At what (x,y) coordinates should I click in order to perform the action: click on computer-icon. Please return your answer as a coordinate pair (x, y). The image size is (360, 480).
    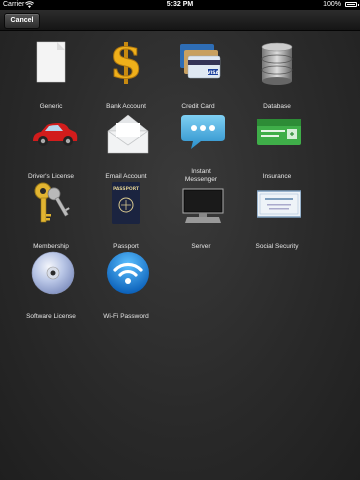
    Looking at the image, I should click on (202, 203).